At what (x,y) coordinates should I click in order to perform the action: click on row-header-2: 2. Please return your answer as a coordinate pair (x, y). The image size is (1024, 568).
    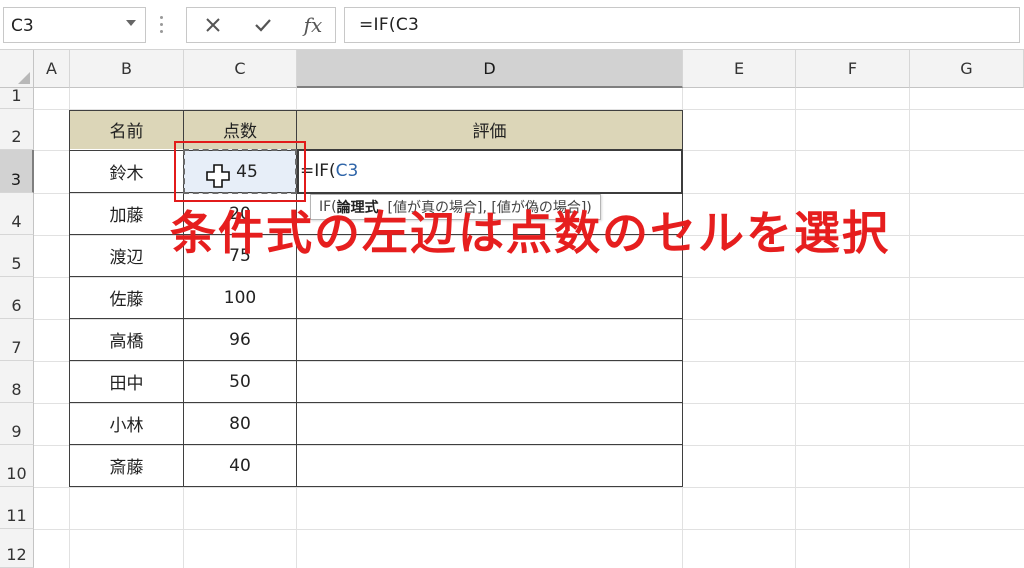
    Looking at the image, I should click on (17, 129).